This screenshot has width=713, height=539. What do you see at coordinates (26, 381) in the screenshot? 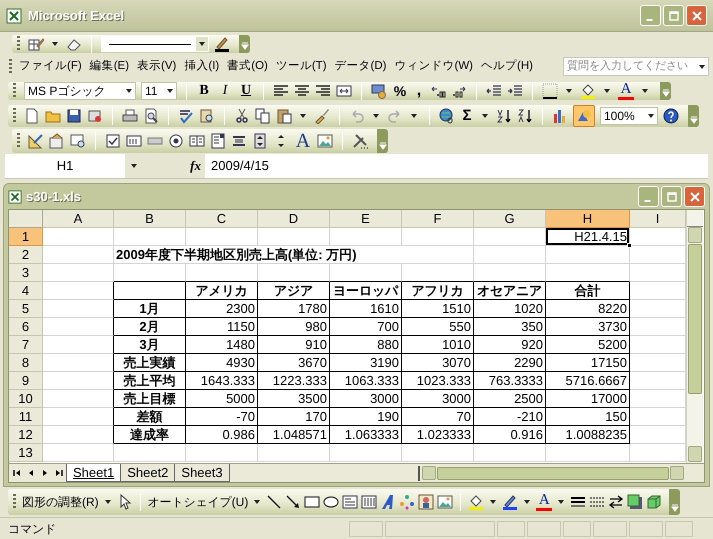
I see `row-header: 9` at bounding box center [26, 381].